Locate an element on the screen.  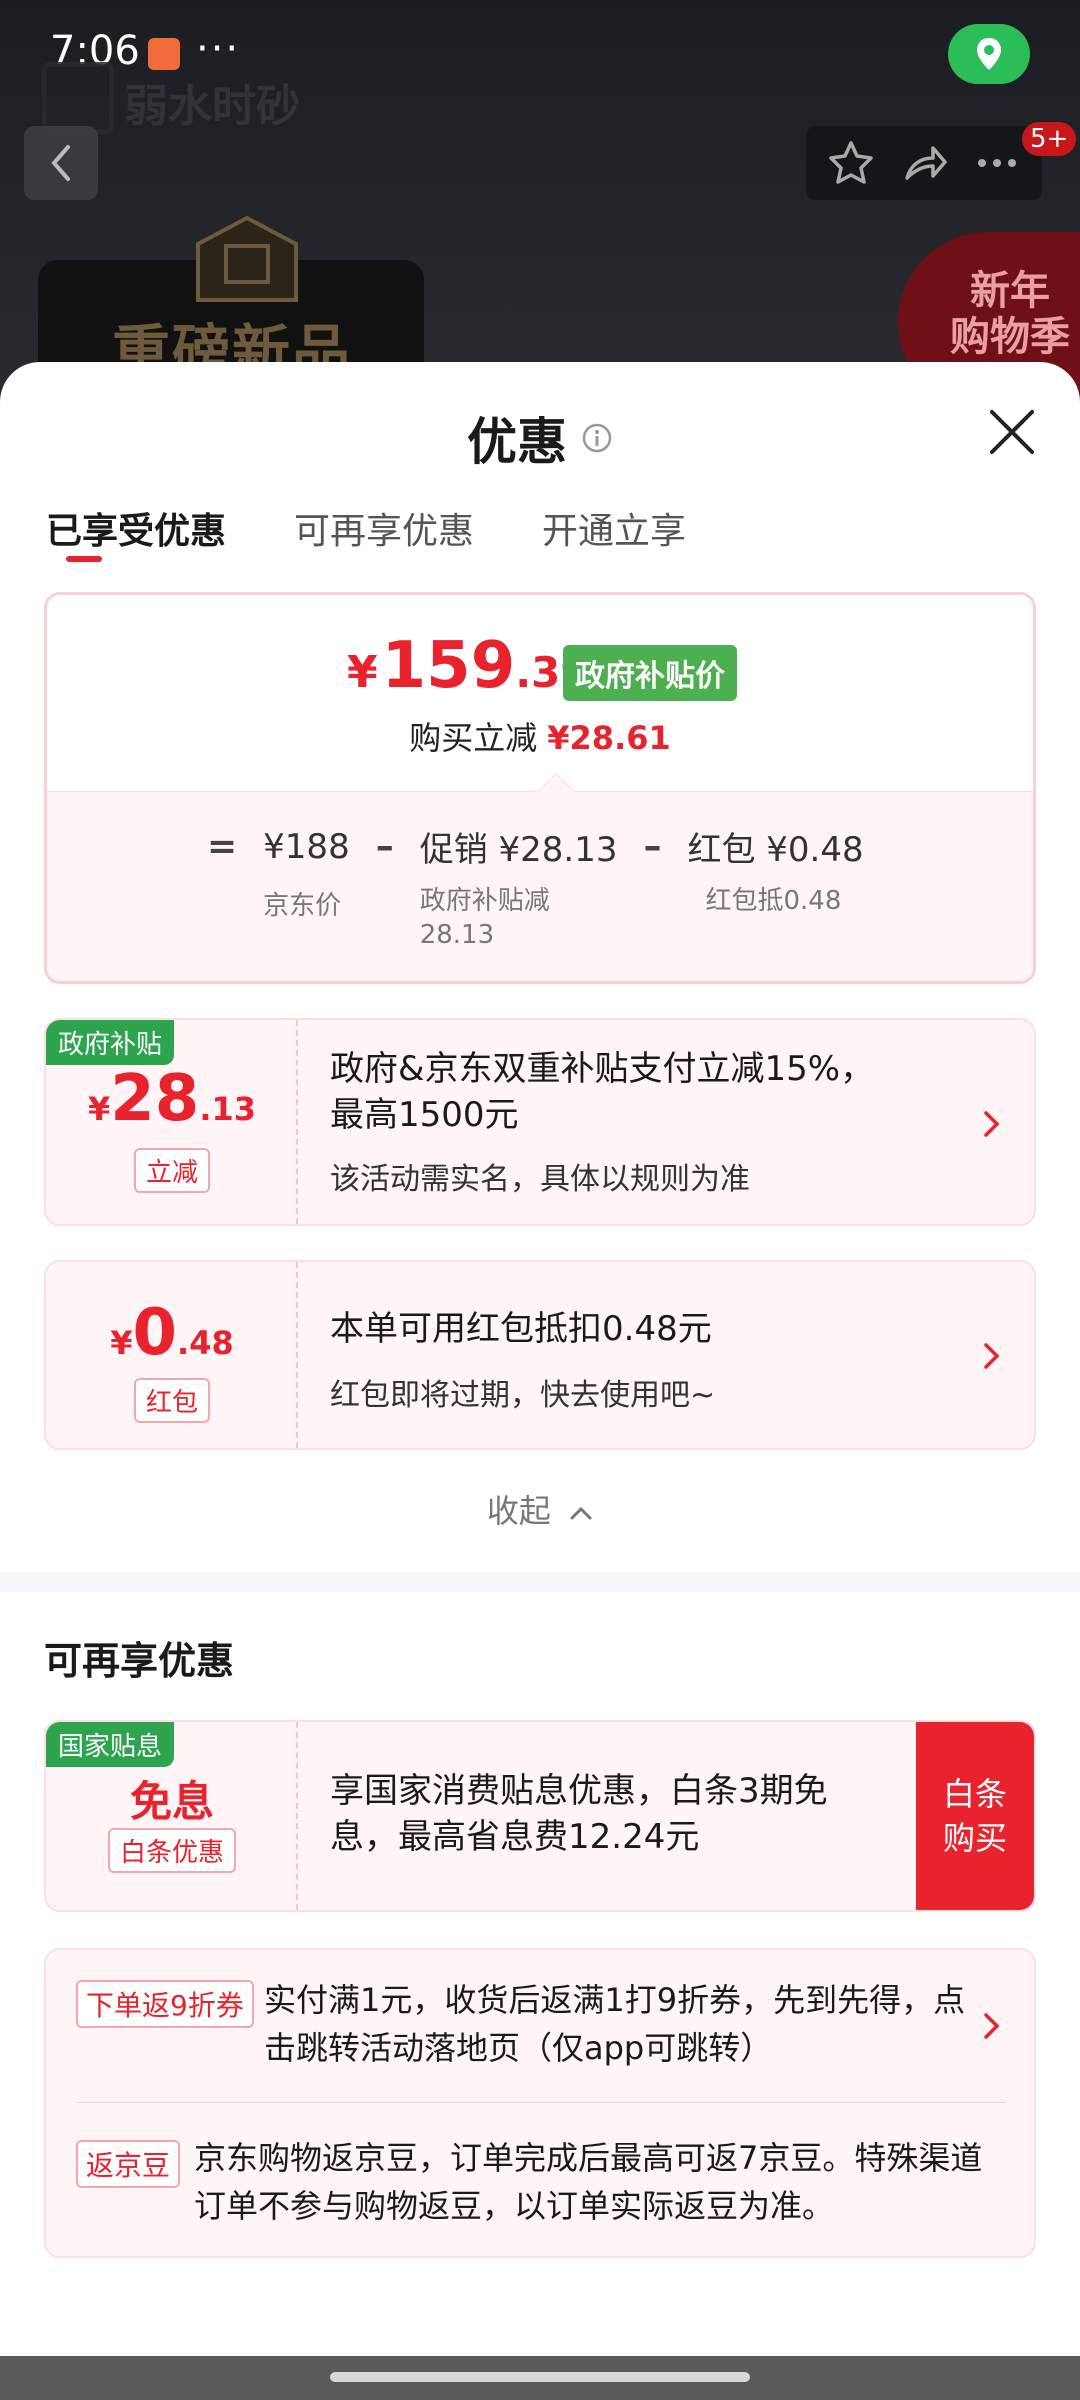
coupon-label: 红包 is located at coordinates (172, 1400).